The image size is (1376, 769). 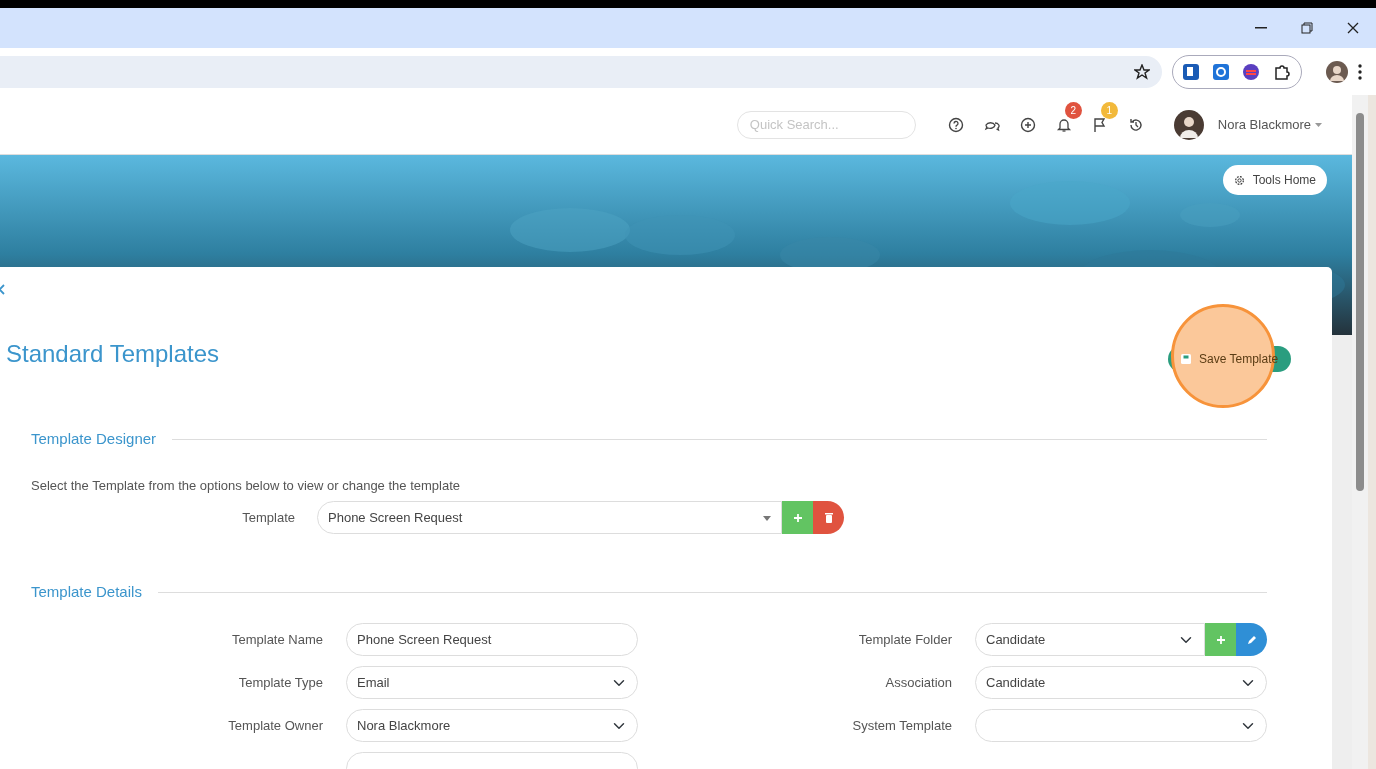 What do you see at coordinates (1063, 124) in the screenshot?
I see `bell-icon` at bounding box center [1063, 124].